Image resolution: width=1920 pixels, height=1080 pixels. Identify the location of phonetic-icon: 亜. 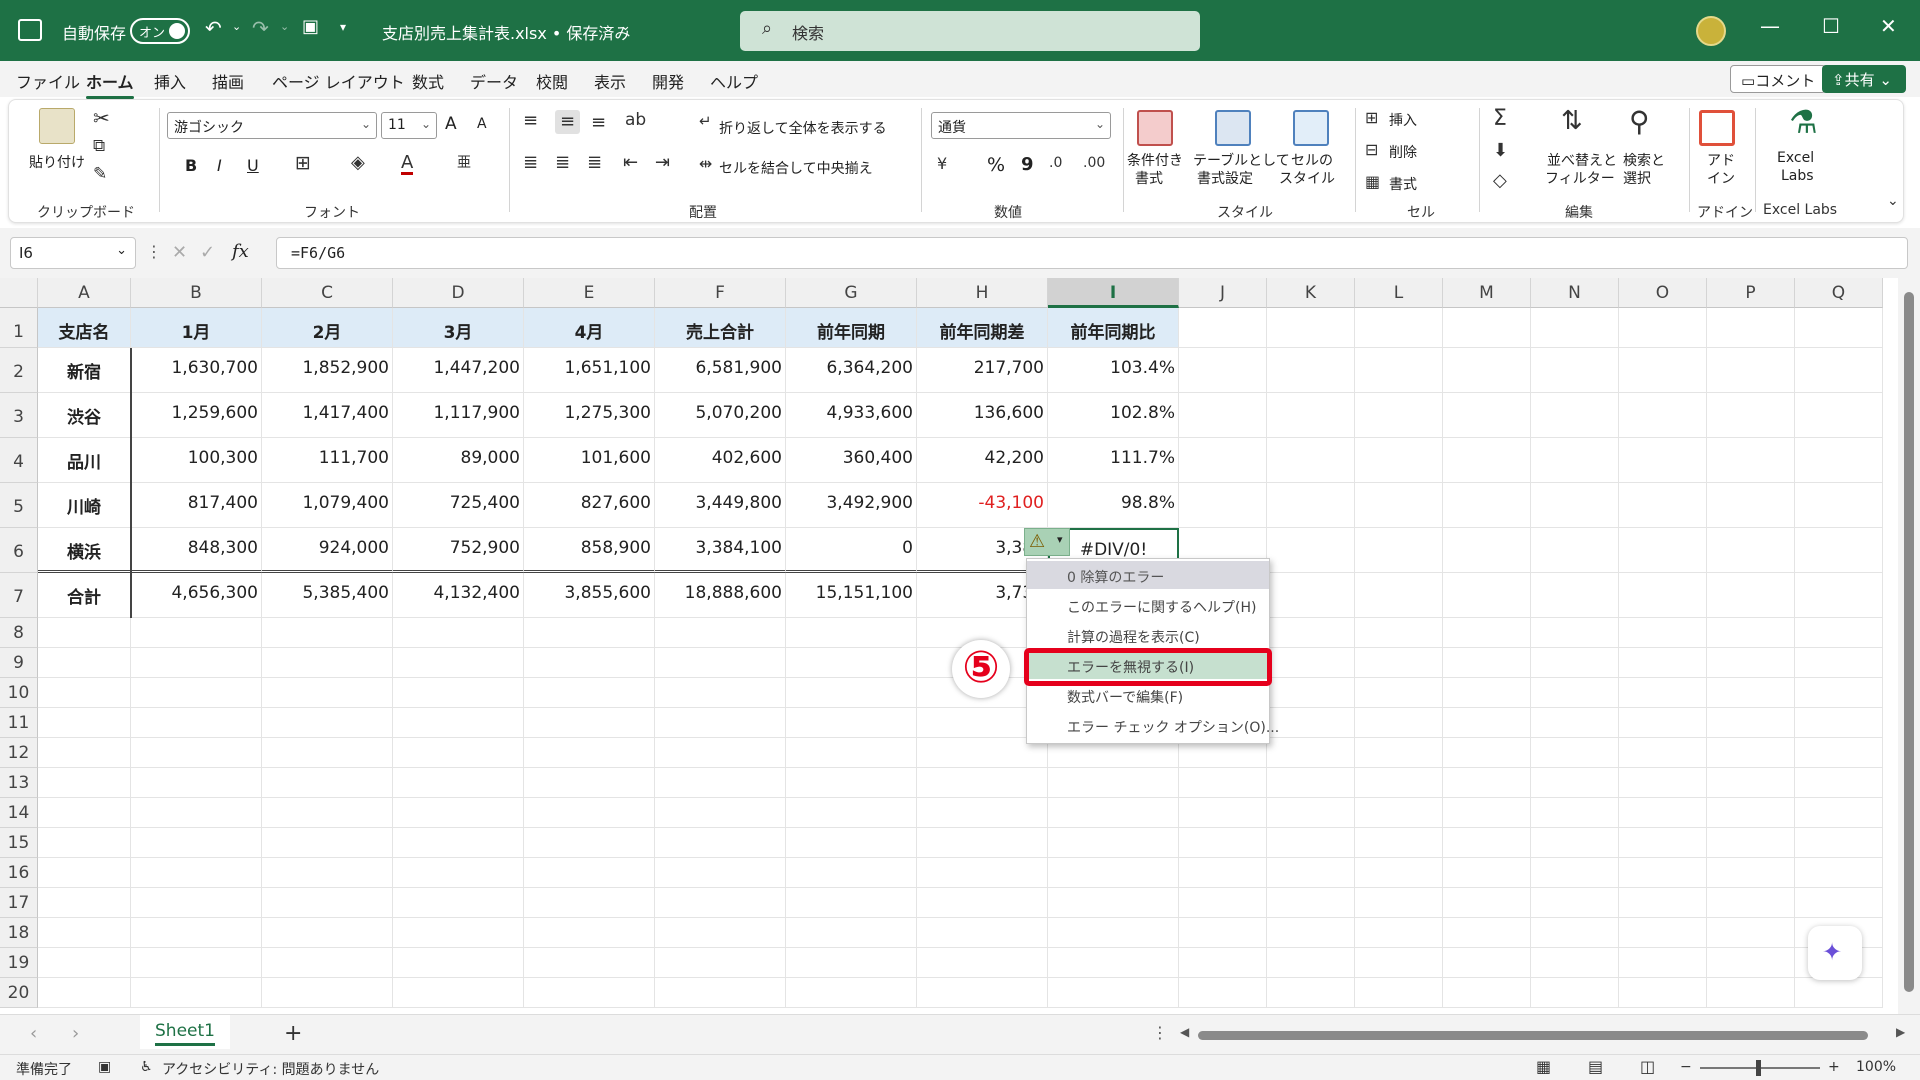
(464, 163).